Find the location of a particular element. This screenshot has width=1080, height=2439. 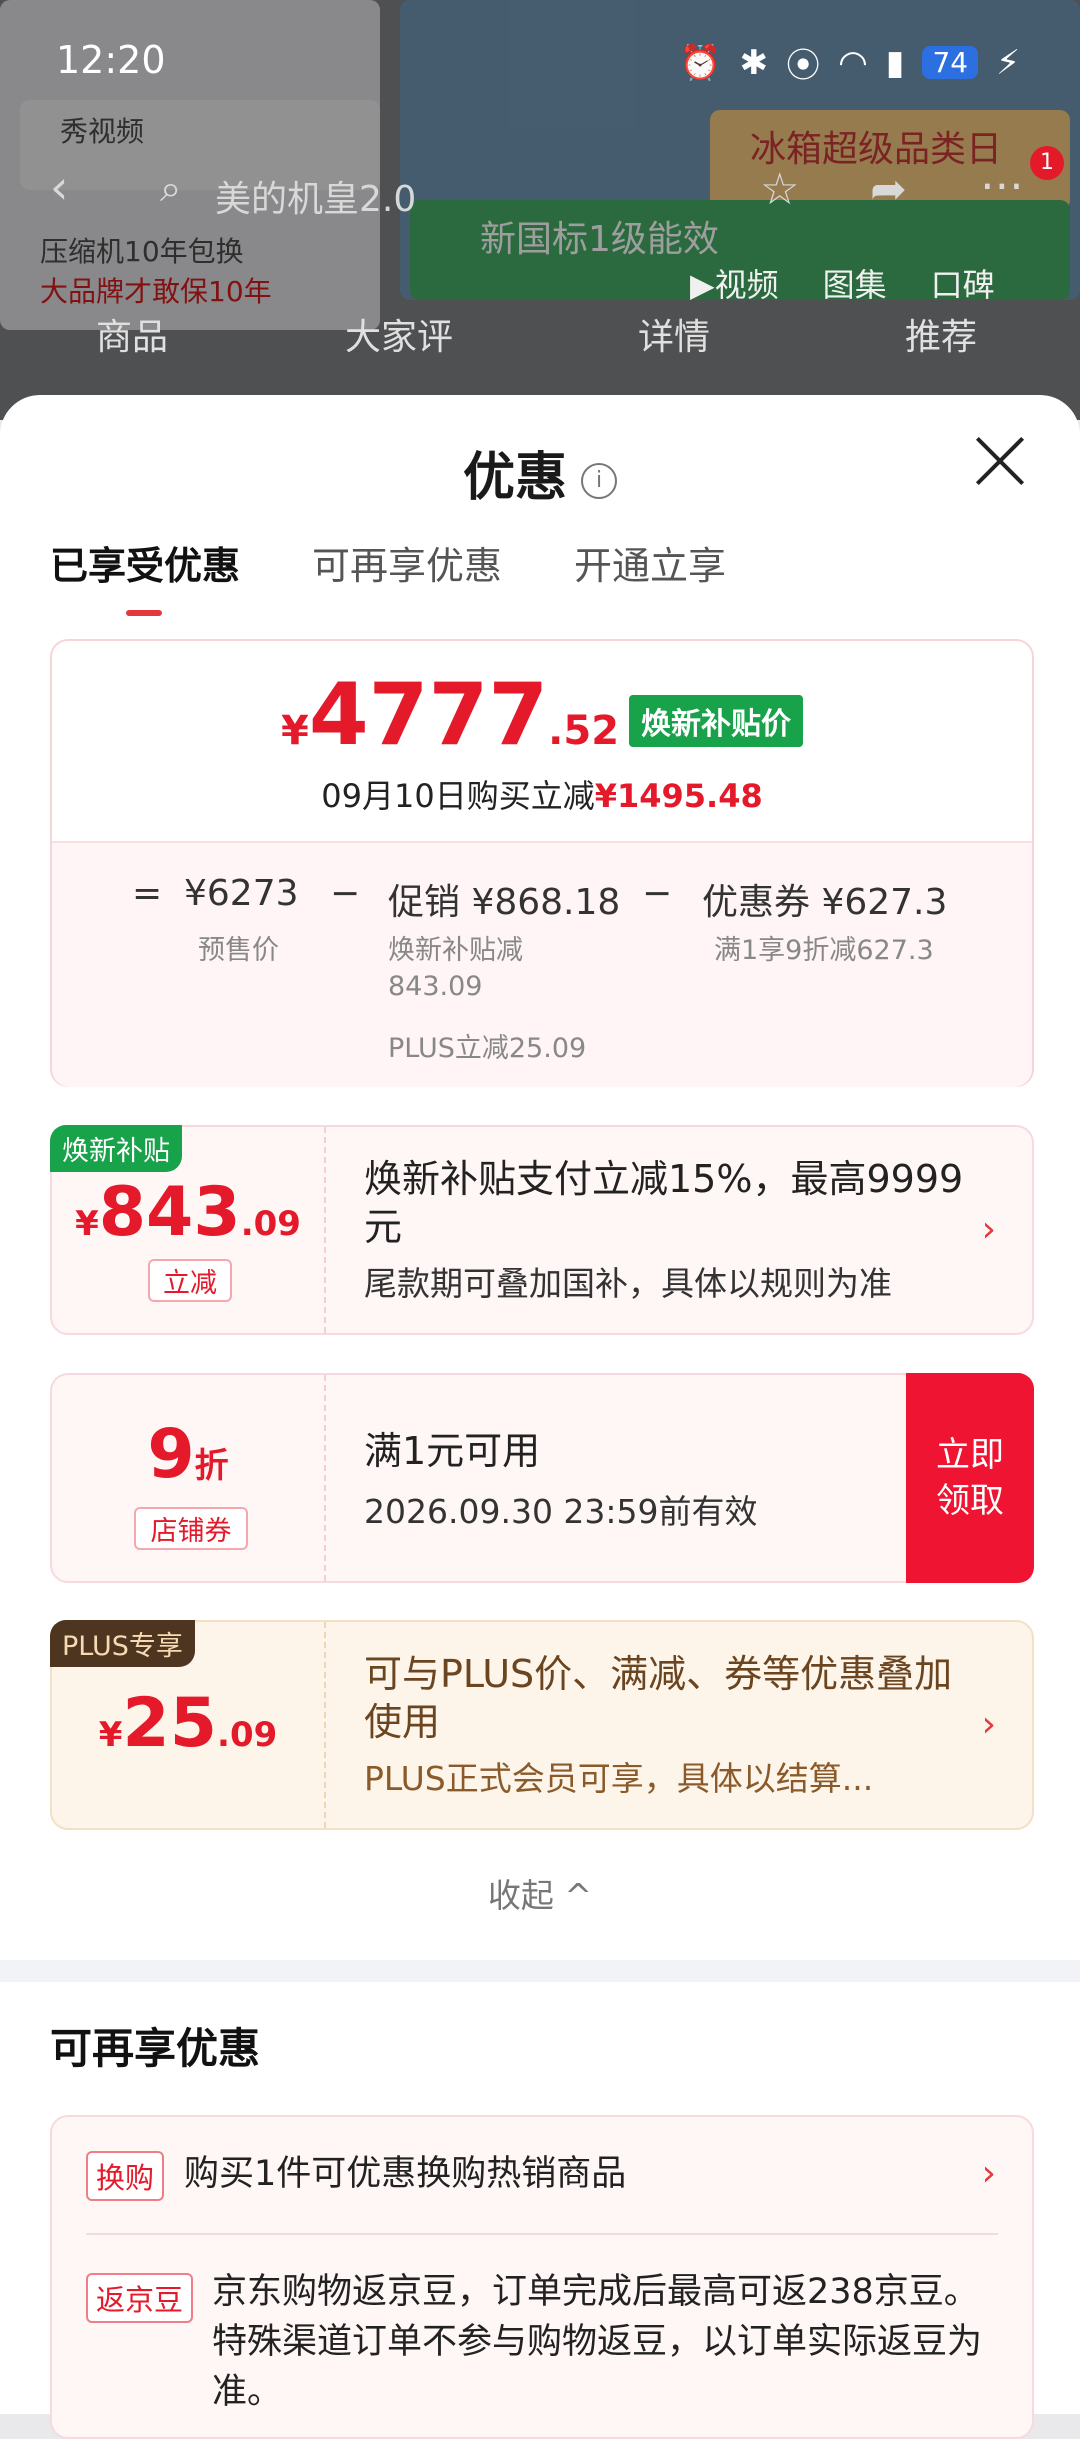

discount-value: 9 is located at coordinates (171, 1454).